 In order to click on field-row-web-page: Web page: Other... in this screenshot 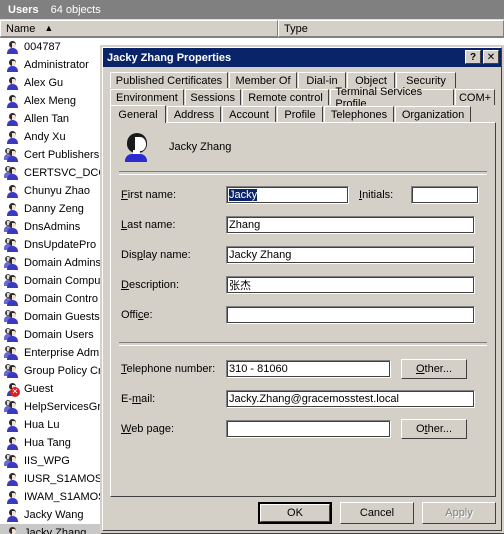, I will do `click(305, 429)`.